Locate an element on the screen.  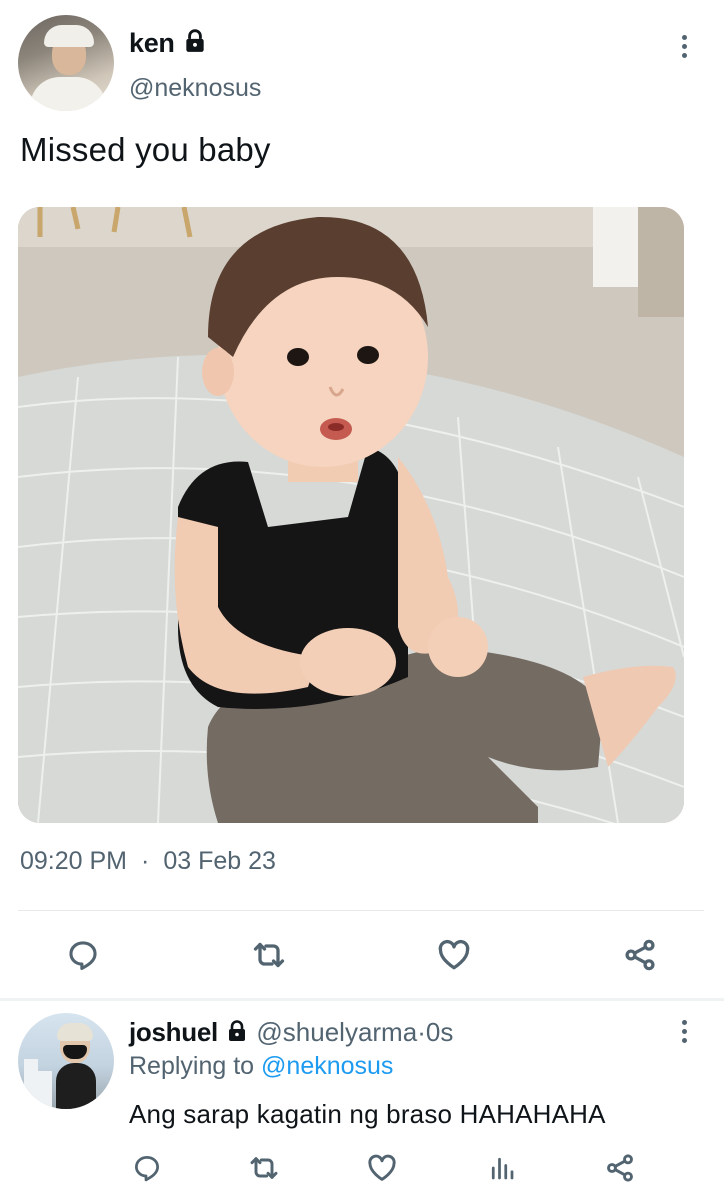
replying-to-line: Replying to @neknosus is located at coordinates (261, 1066).